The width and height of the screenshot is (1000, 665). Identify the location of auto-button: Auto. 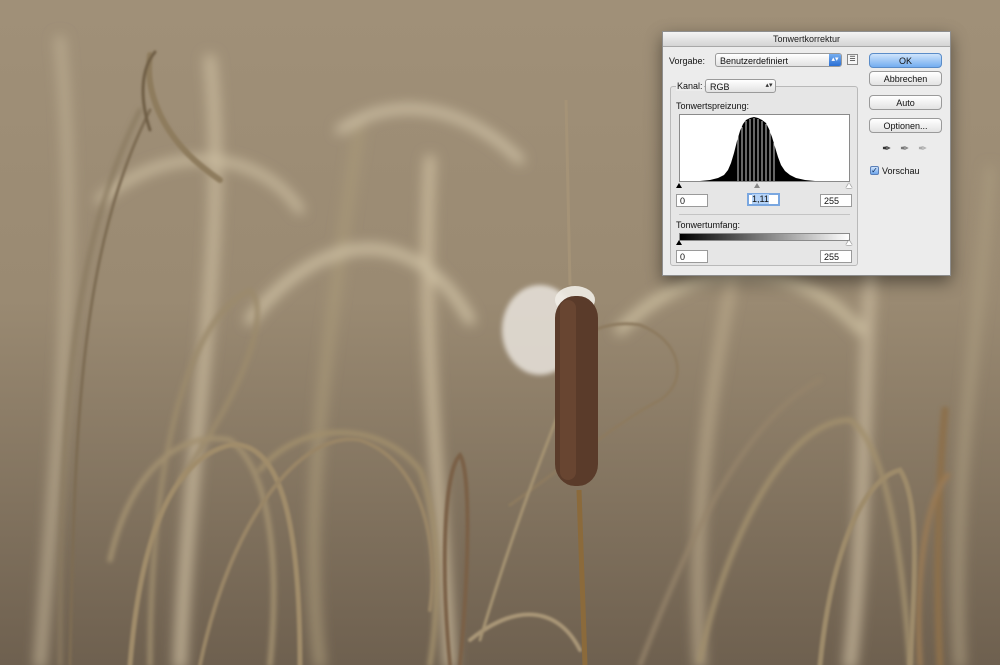
(905, 102).